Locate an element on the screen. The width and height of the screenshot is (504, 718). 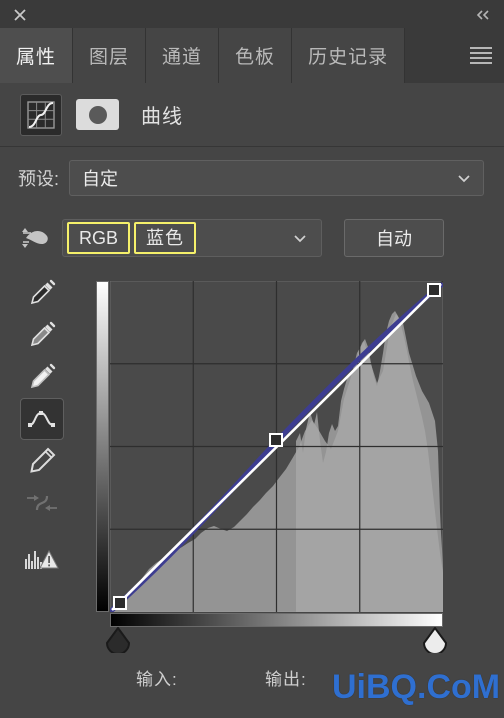
preset-row: 预设: 自定 is located at coordinates (252, 178).